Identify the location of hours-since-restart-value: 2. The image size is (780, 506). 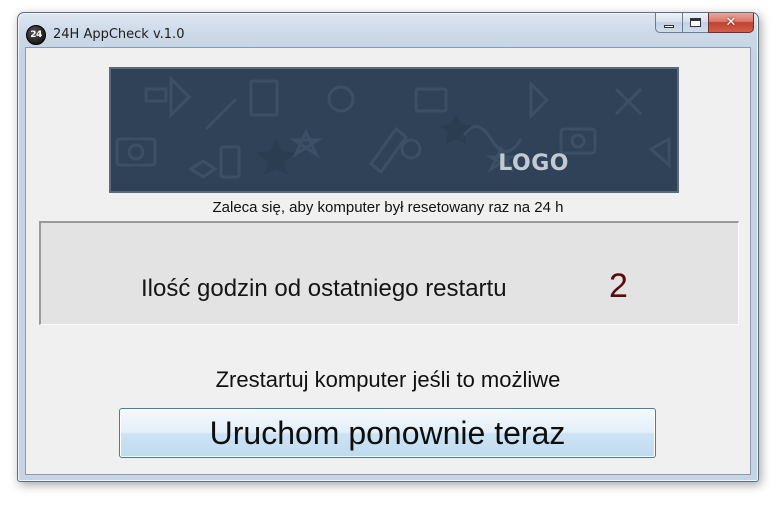
(618, 286).